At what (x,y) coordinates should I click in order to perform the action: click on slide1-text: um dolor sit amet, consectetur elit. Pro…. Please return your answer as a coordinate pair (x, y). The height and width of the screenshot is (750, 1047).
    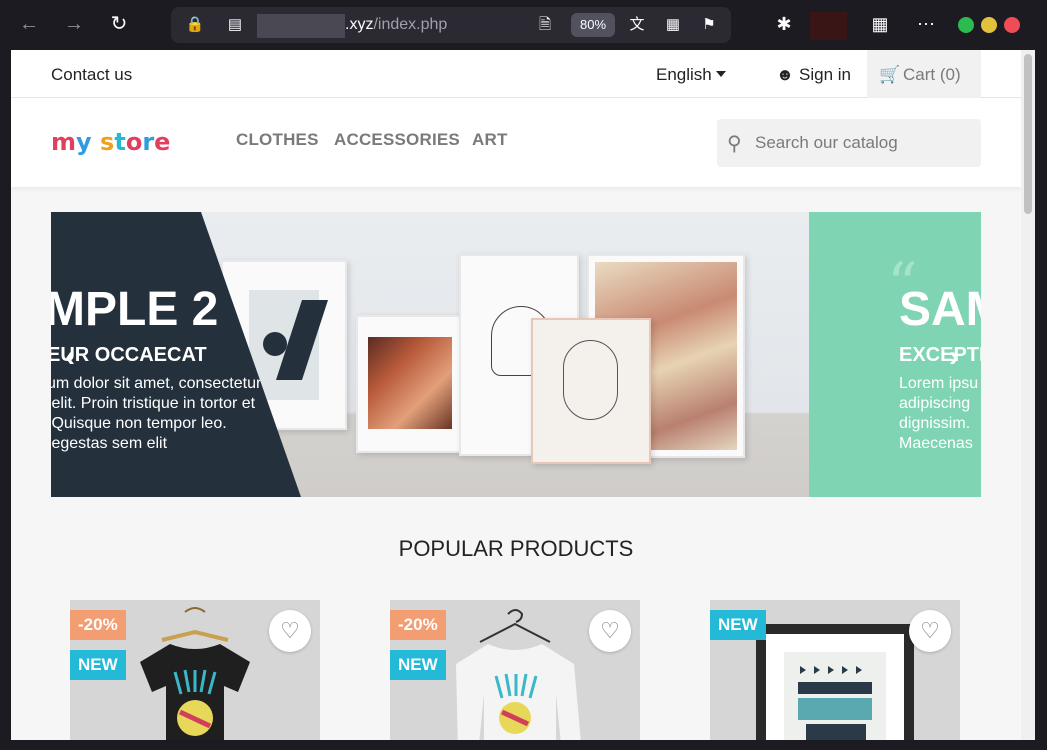
    Looking at the image, I should click on (156, 413).